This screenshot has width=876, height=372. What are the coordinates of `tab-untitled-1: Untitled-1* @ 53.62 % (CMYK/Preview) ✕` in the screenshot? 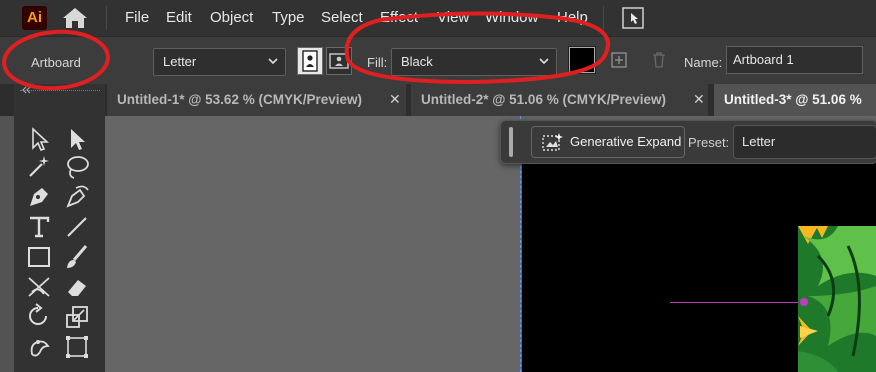 It's located at (256, 100).